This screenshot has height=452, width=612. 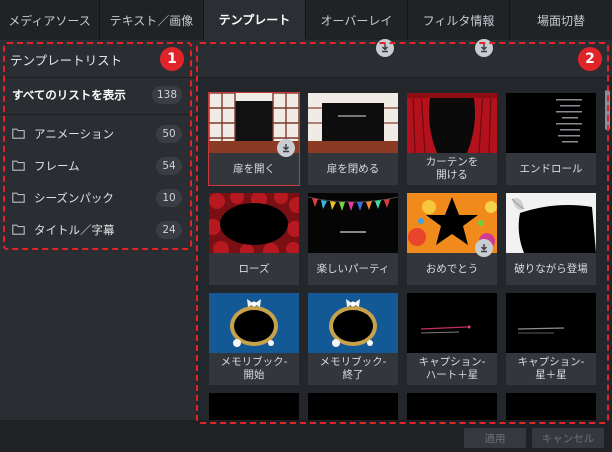 What do you see at coordinates (404, 59) in the screenshot?
I see `grid-header` at bounding box center [404, 59].